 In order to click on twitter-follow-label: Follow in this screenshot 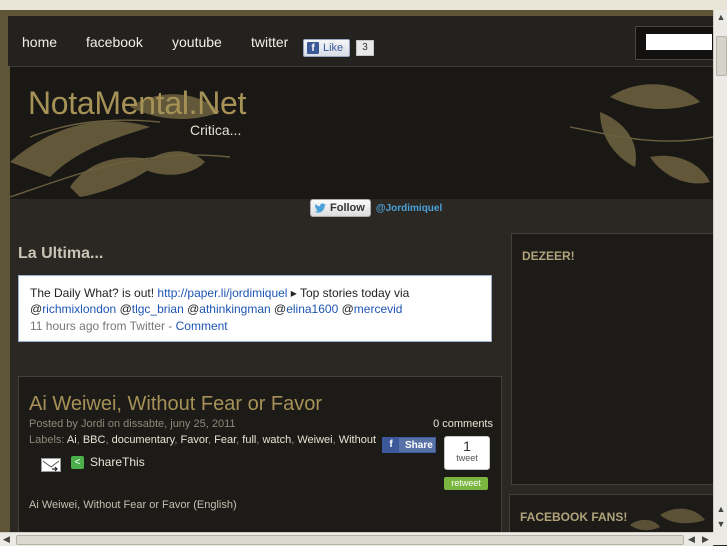, I will do `click(347, 208)`.